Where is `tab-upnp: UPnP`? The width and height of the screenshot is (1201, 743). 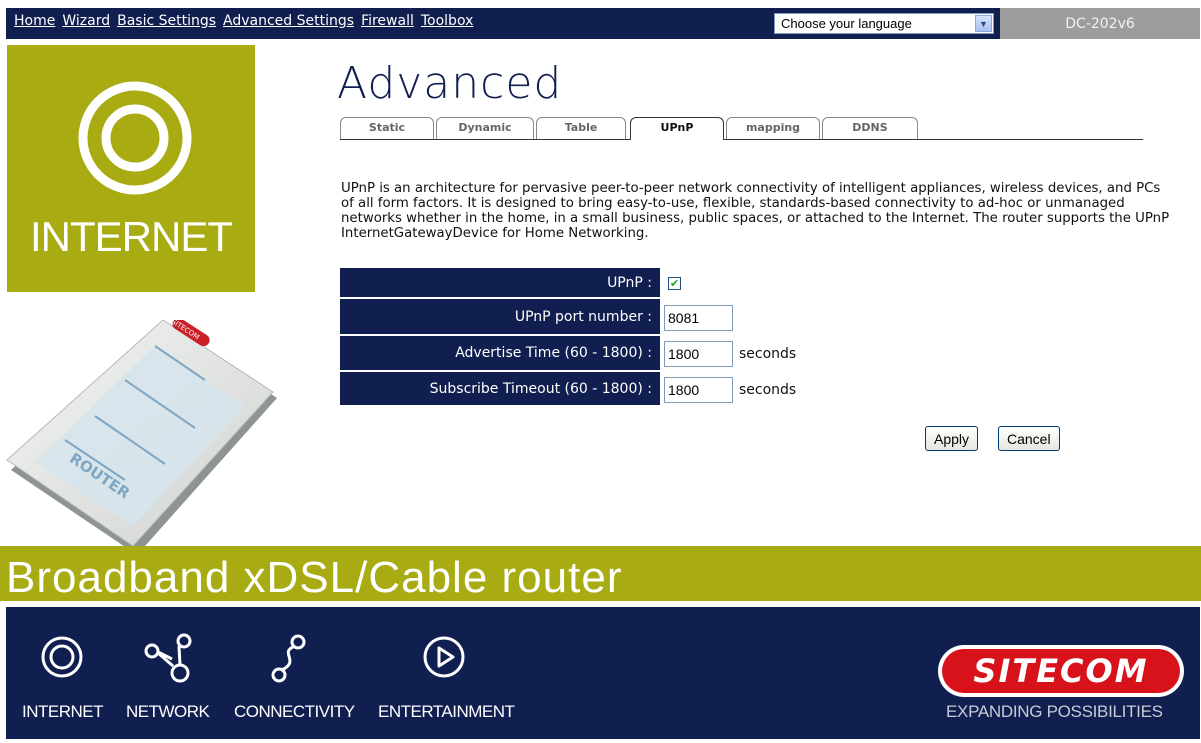 tab-upnp: UPnP is located at coordinates (677, 128).